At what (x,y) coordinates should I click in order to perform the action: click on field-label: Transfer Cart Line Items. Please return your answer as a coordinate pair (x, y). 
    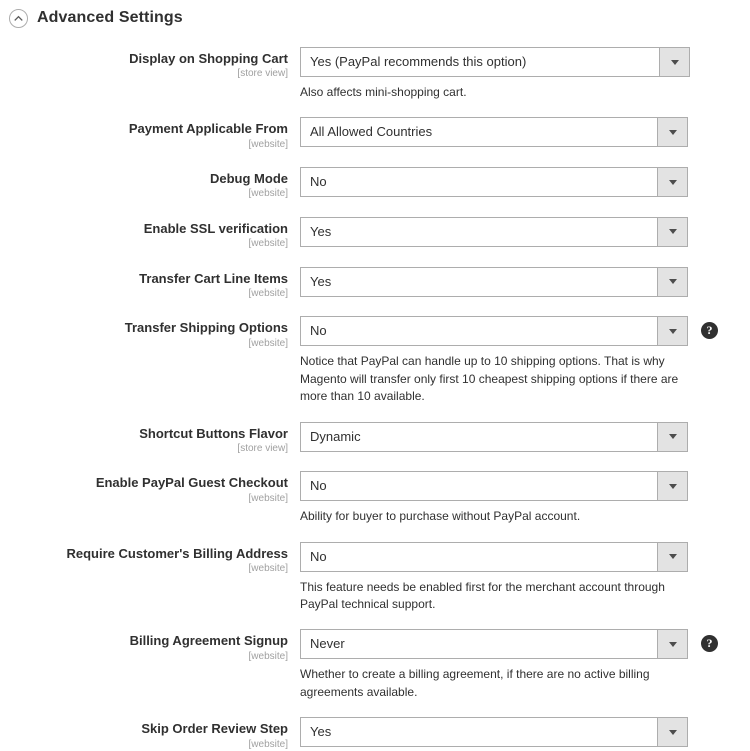
    Looking at the image, I should click on (213, 278).